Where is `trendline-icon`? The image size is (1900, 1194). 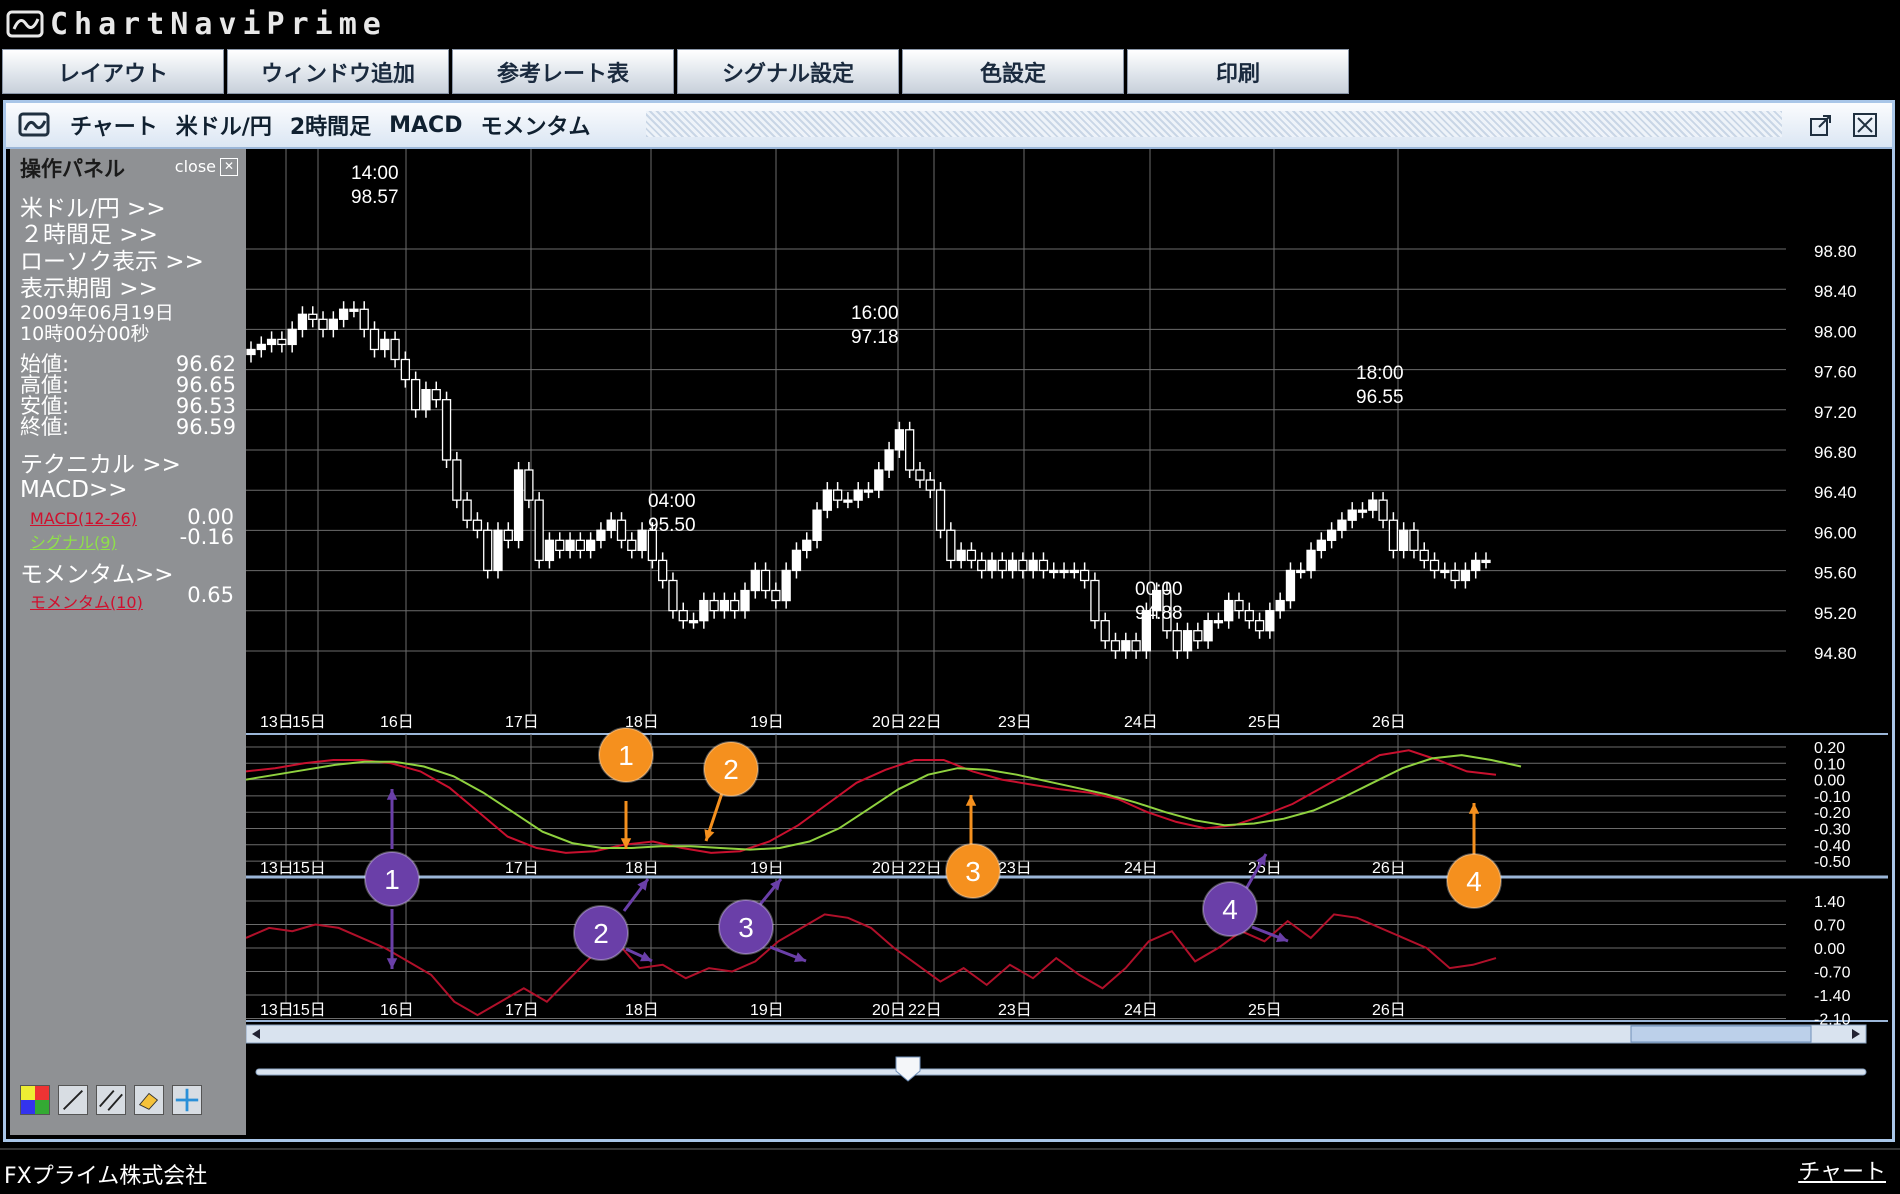
trendline-icon is located at coordinates (73, 1100).